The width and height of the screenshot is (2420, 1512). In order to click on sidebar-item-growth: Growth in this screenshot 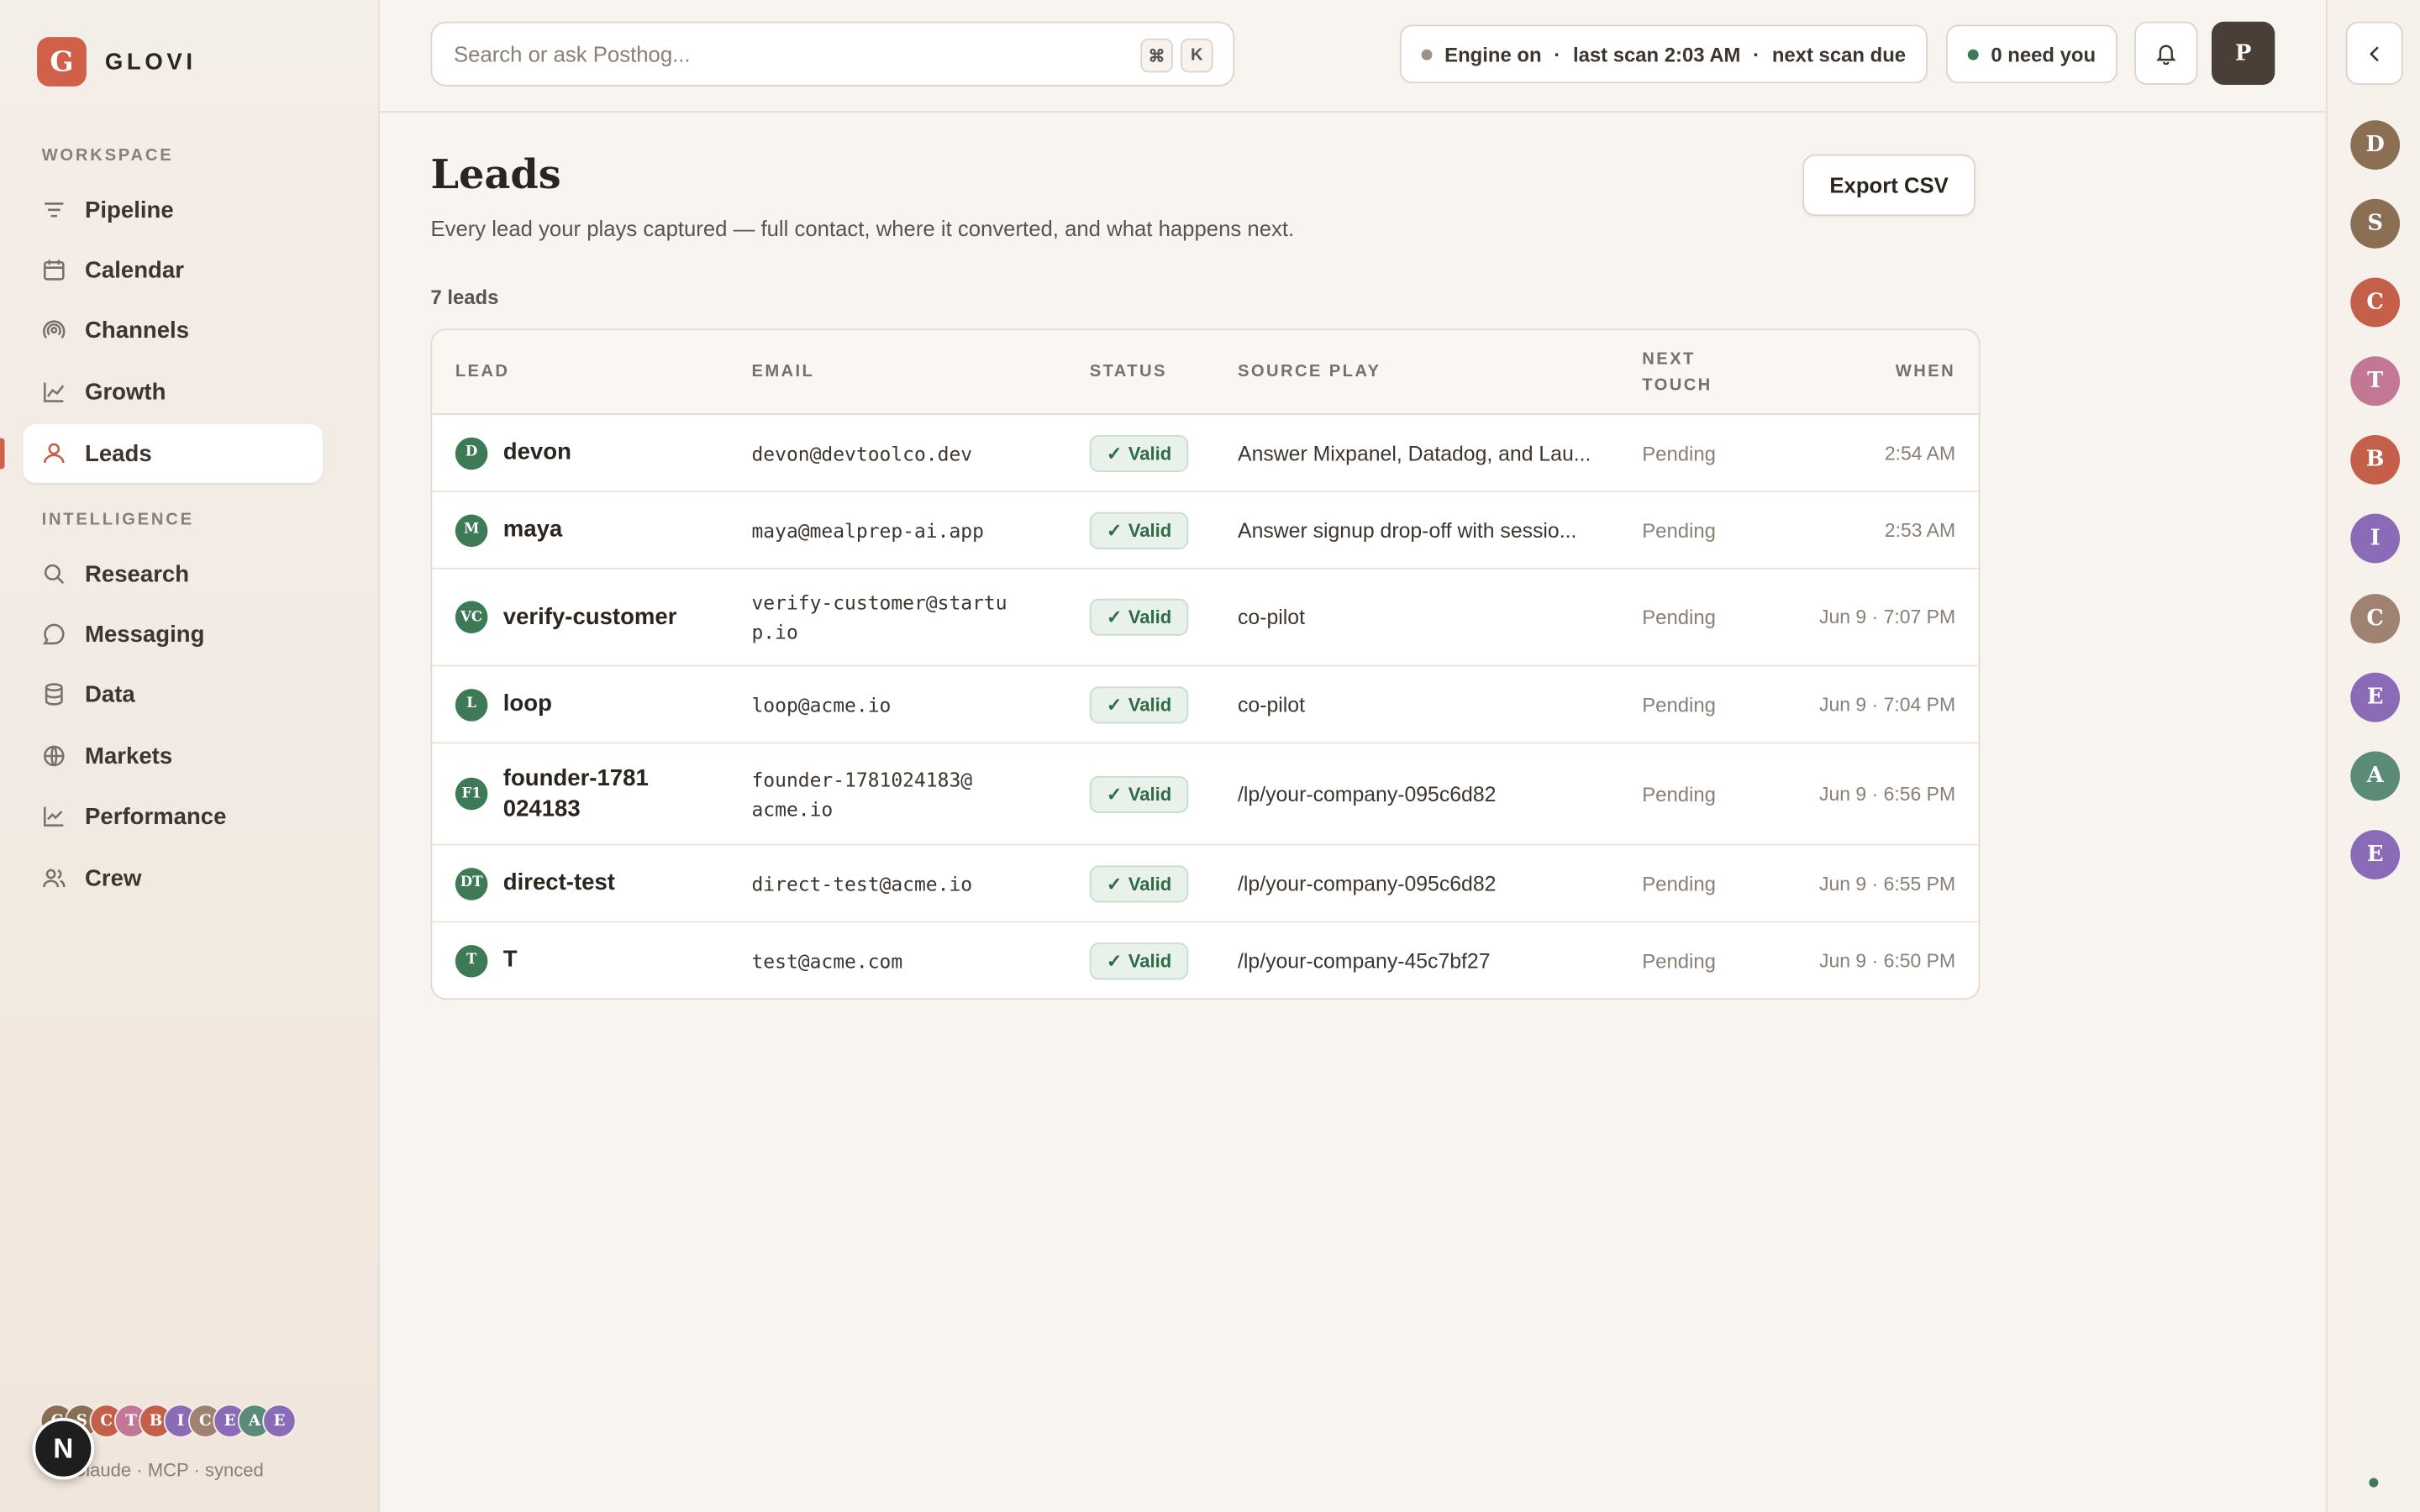, I will do `click(173, 392)`.